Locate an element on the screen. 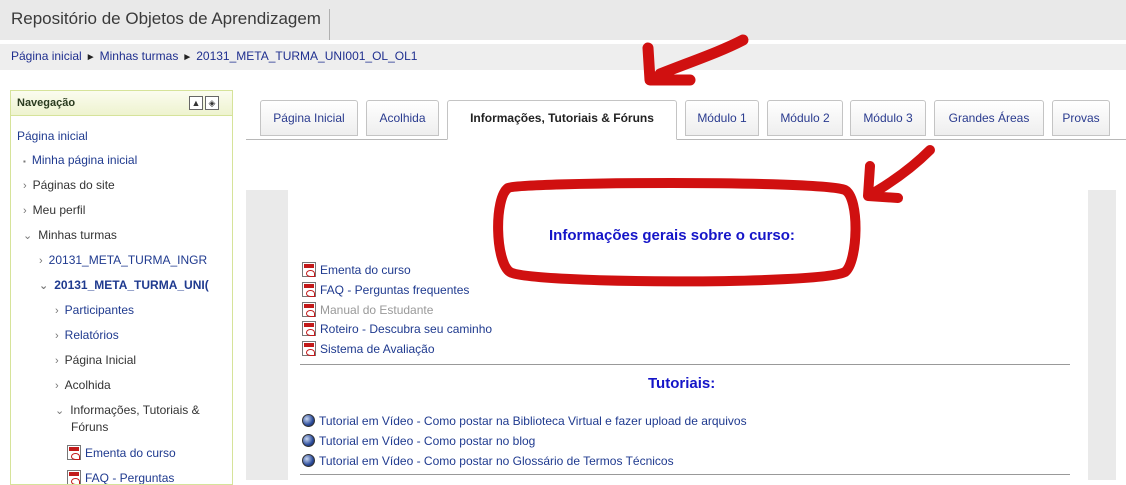  nav-item-minha-pagina: ▪ Minha página inicial is located at coordinates (80, 160).